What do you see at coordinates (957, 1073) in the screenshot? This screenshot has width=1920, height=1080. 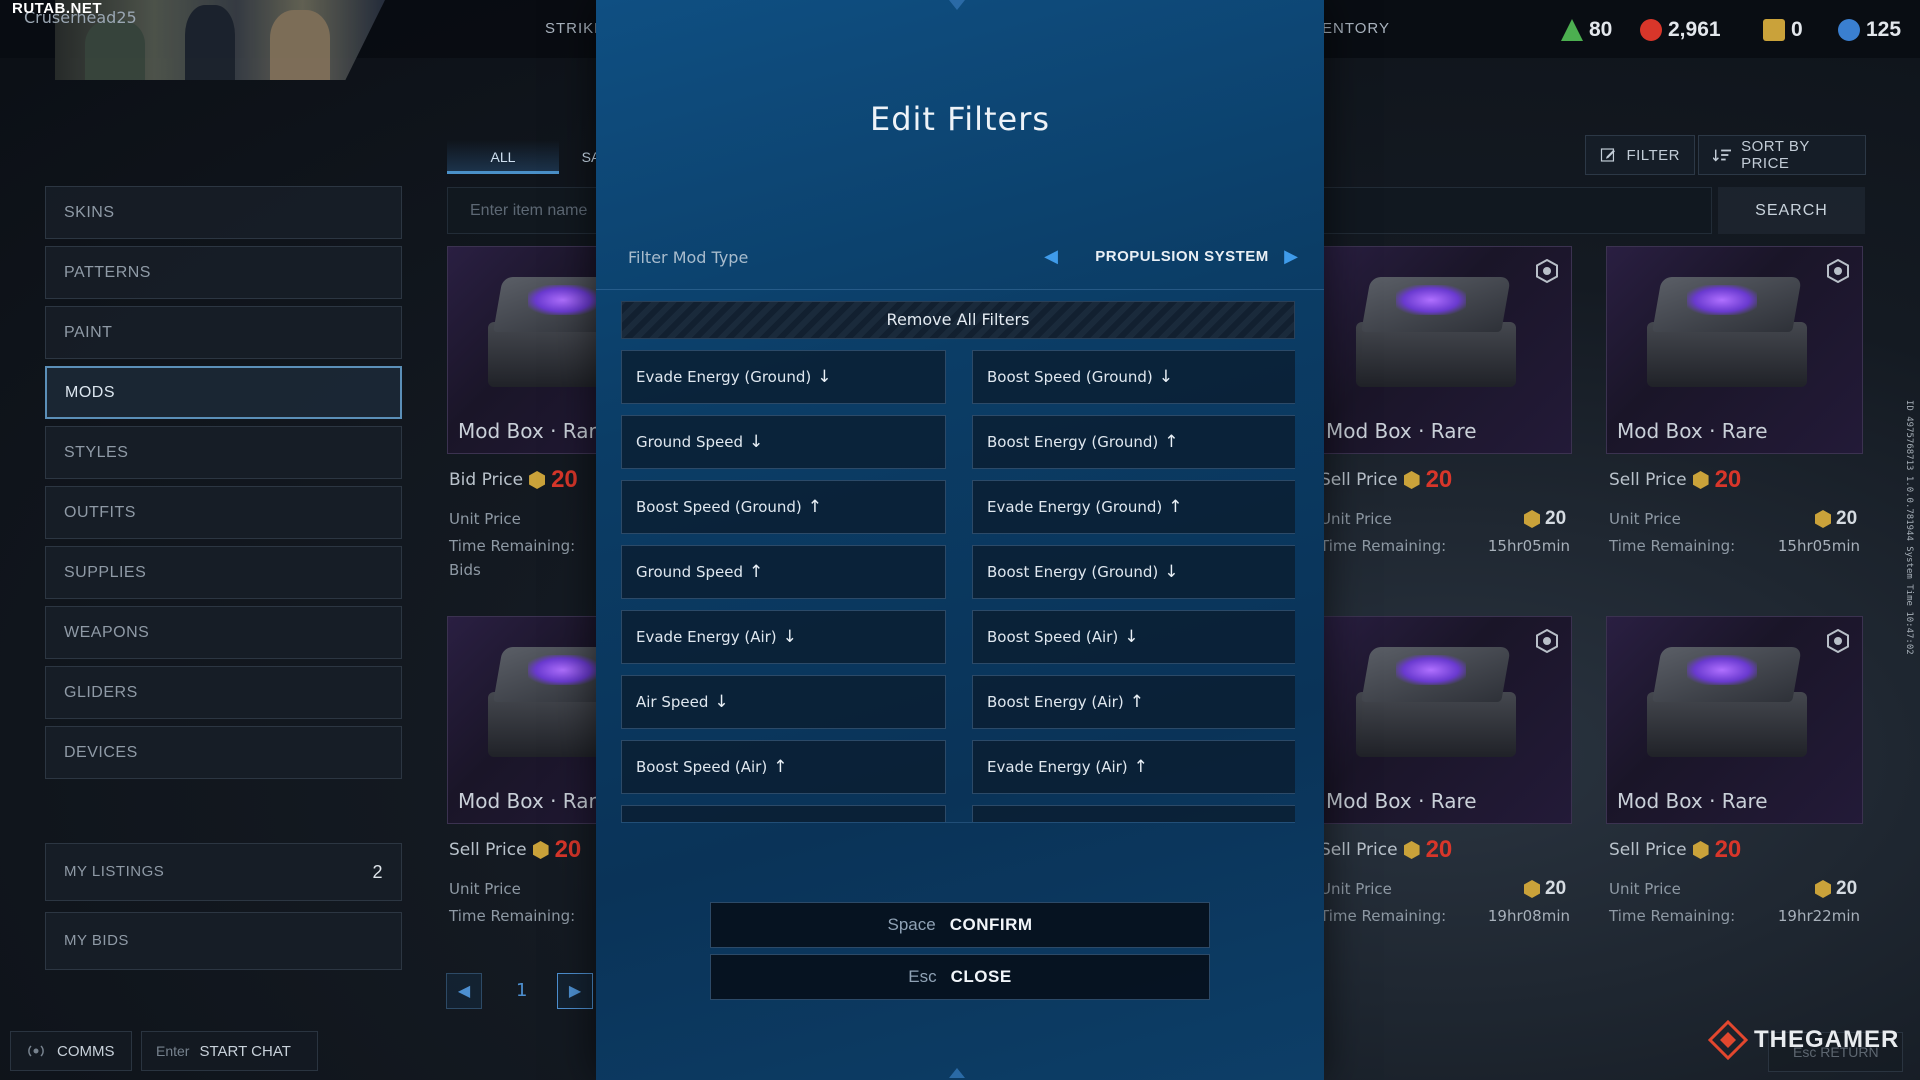 I see `scroll-down-indicator` at bounding box center [957, 1073].